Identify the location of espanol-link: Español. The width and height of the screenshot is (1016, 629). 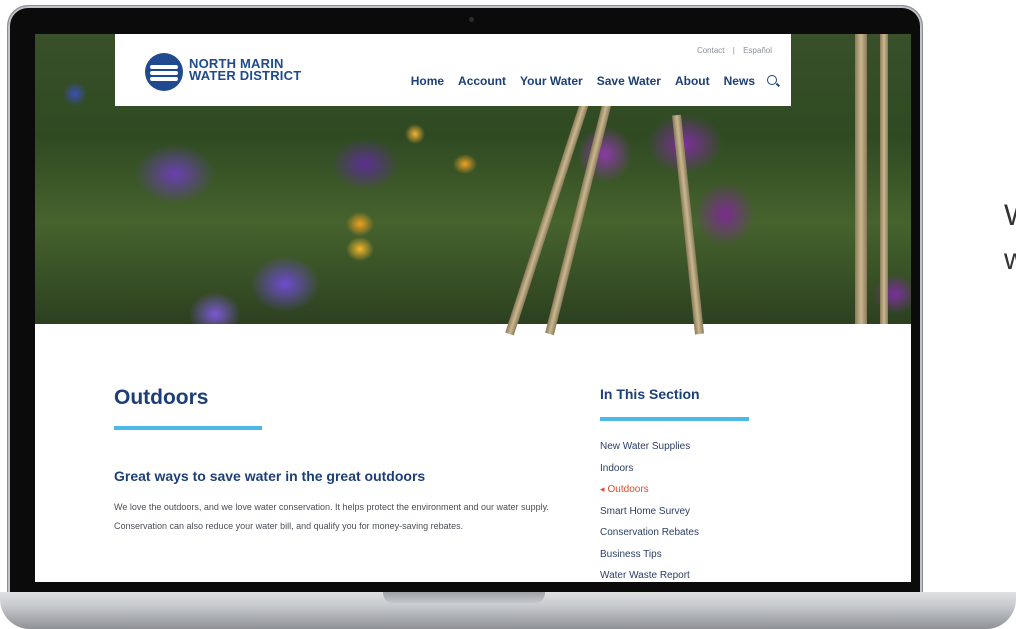
(757, 50).